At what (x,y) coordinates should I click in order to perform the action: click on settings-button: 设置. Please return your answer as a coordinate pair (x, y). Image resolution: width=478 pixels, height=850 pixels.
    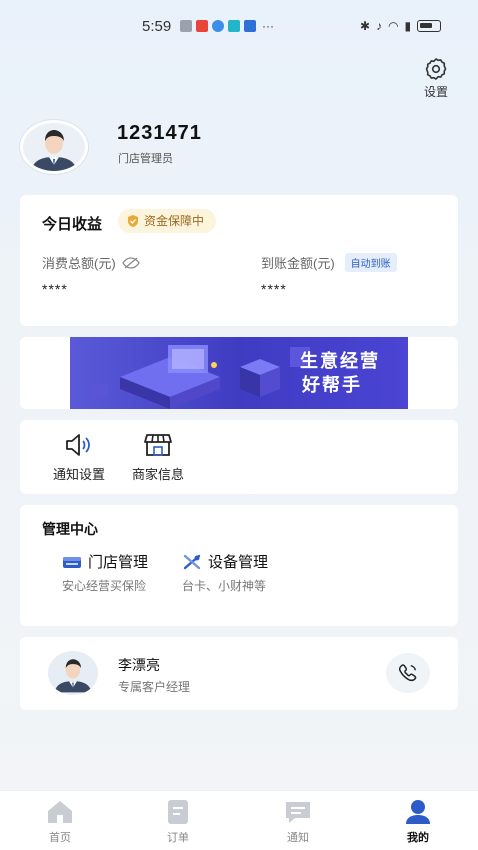
    Looking at the image, I should click on (436, 78).